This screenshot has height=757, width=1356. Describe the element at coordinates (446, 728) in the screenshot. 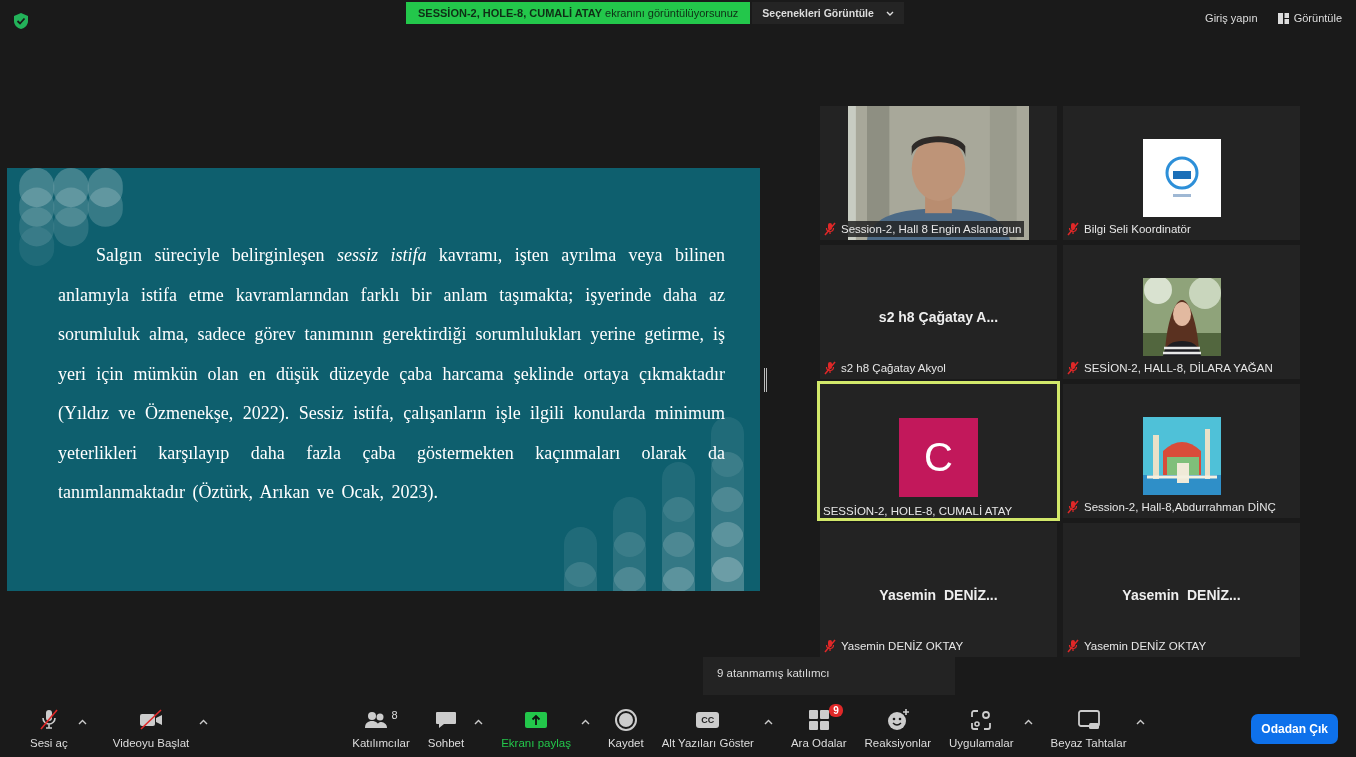

I see `chat-button: Sohbet` at that location.